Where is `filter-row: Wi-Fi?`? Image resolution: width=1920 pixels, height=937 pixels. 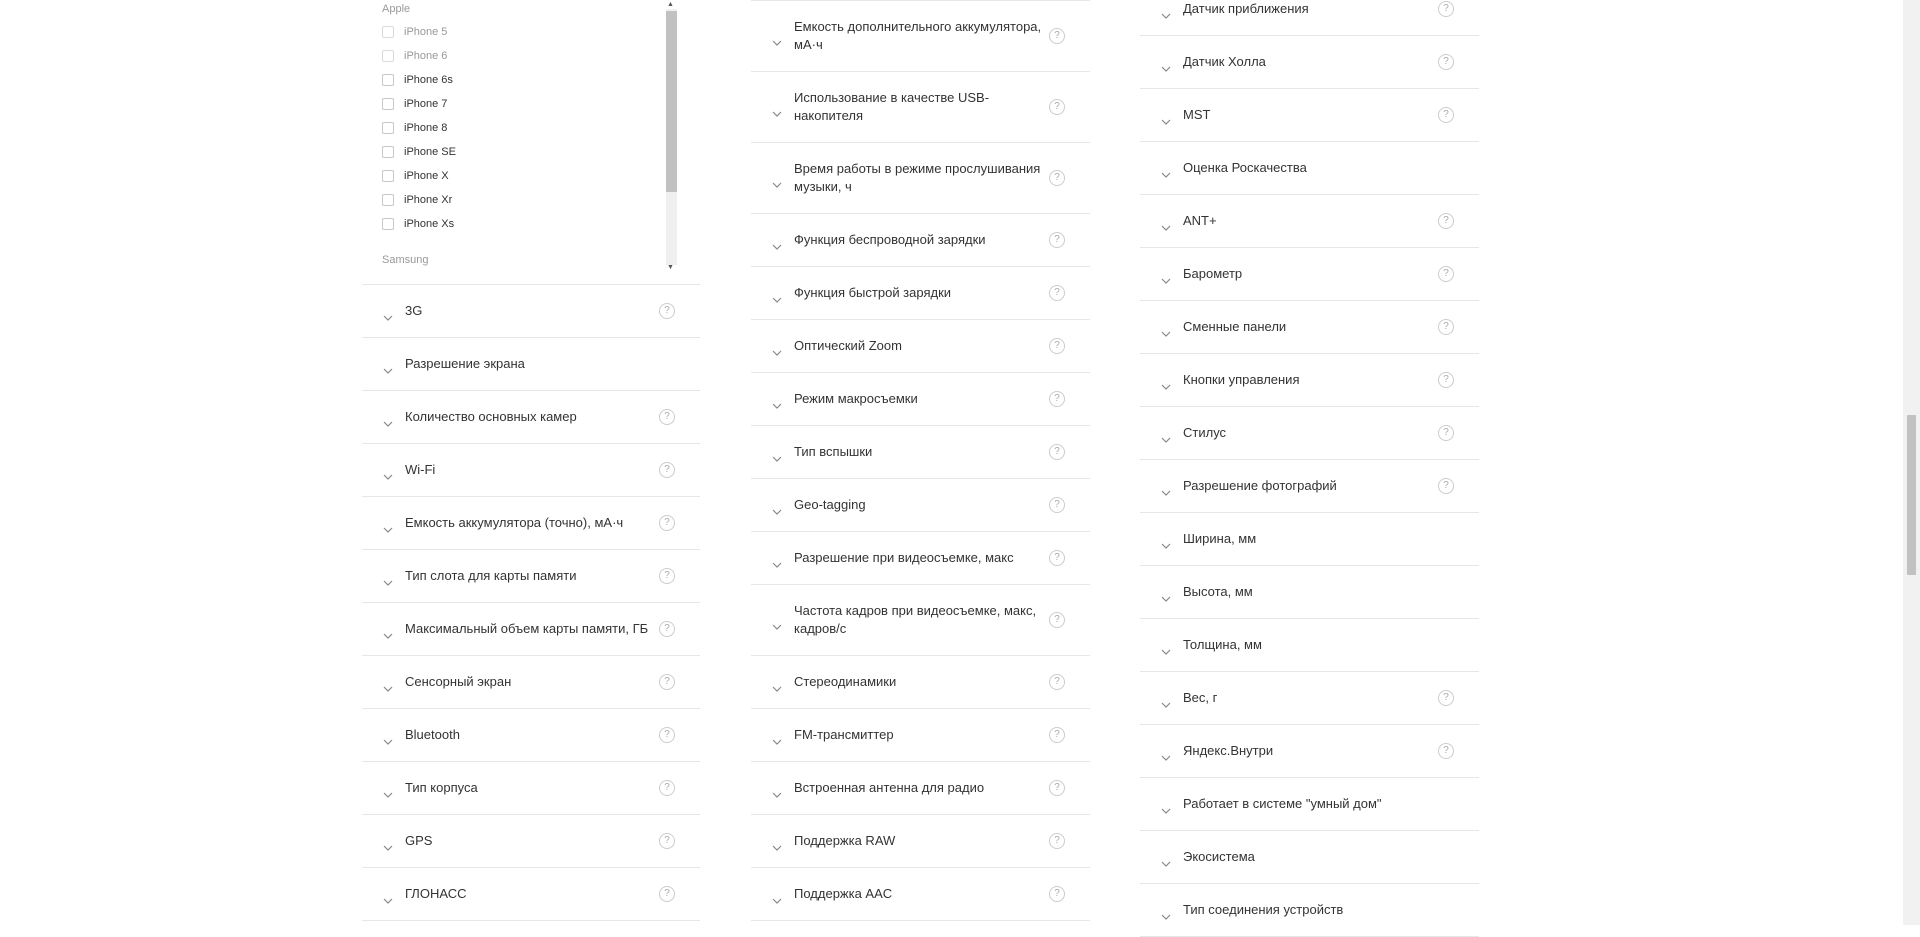 filter-row: Wi-Fi? is located at coordinates (531, 470).